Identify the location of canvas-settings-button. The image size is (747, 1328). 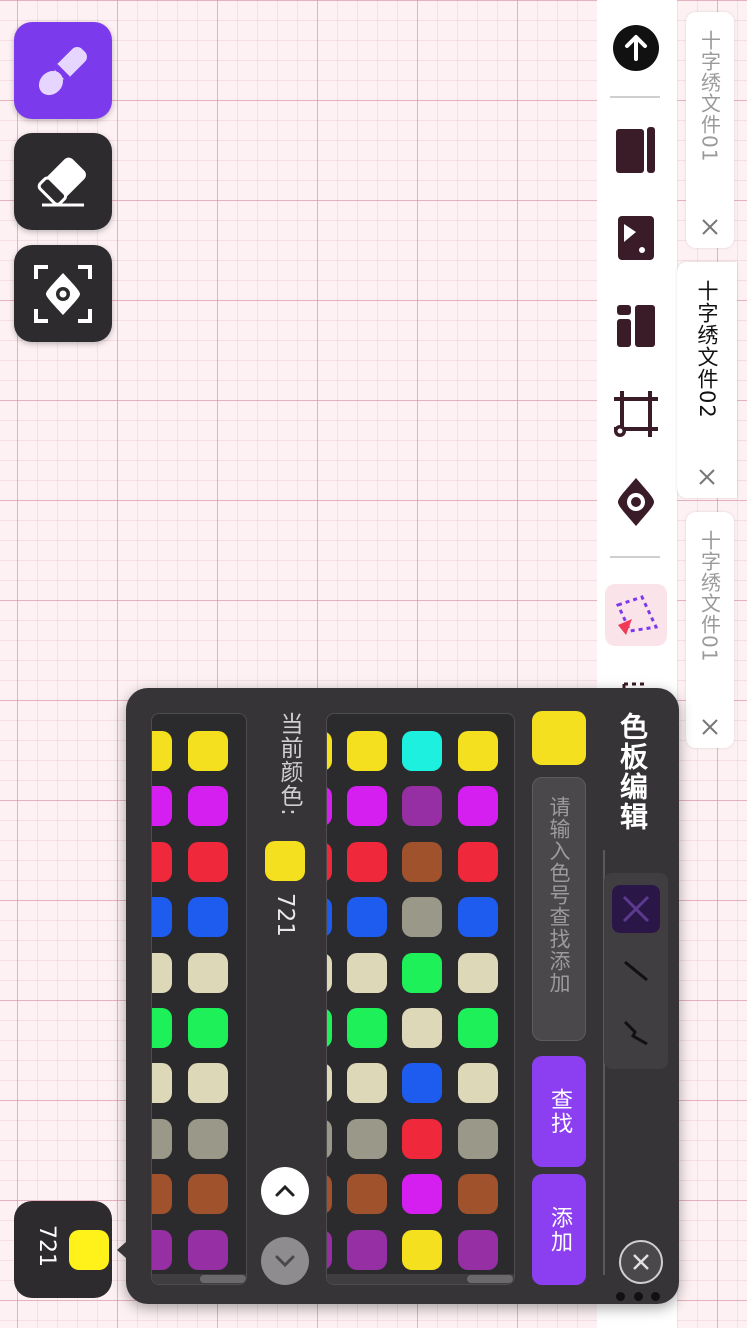
(636, 414).